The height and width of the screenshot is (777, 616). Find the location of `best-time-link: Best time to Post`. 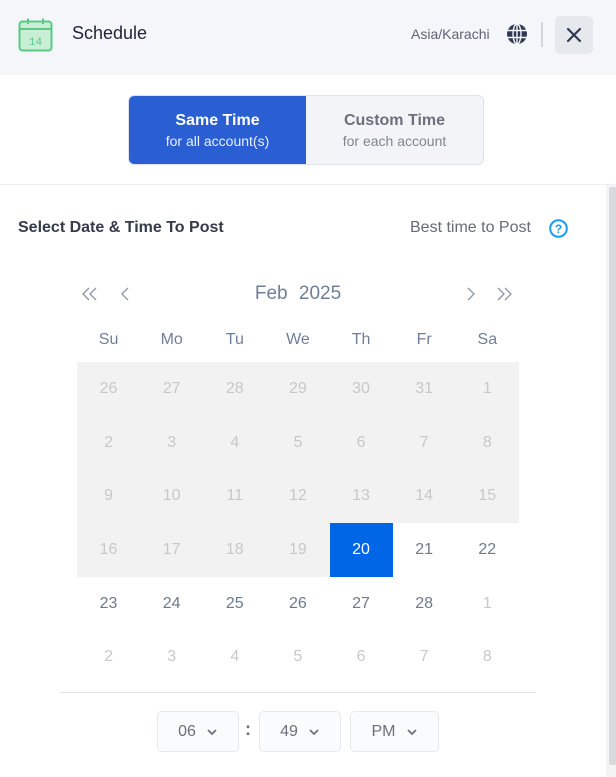

best-time-link: Best time to Post is located at coordinates (470, 228).